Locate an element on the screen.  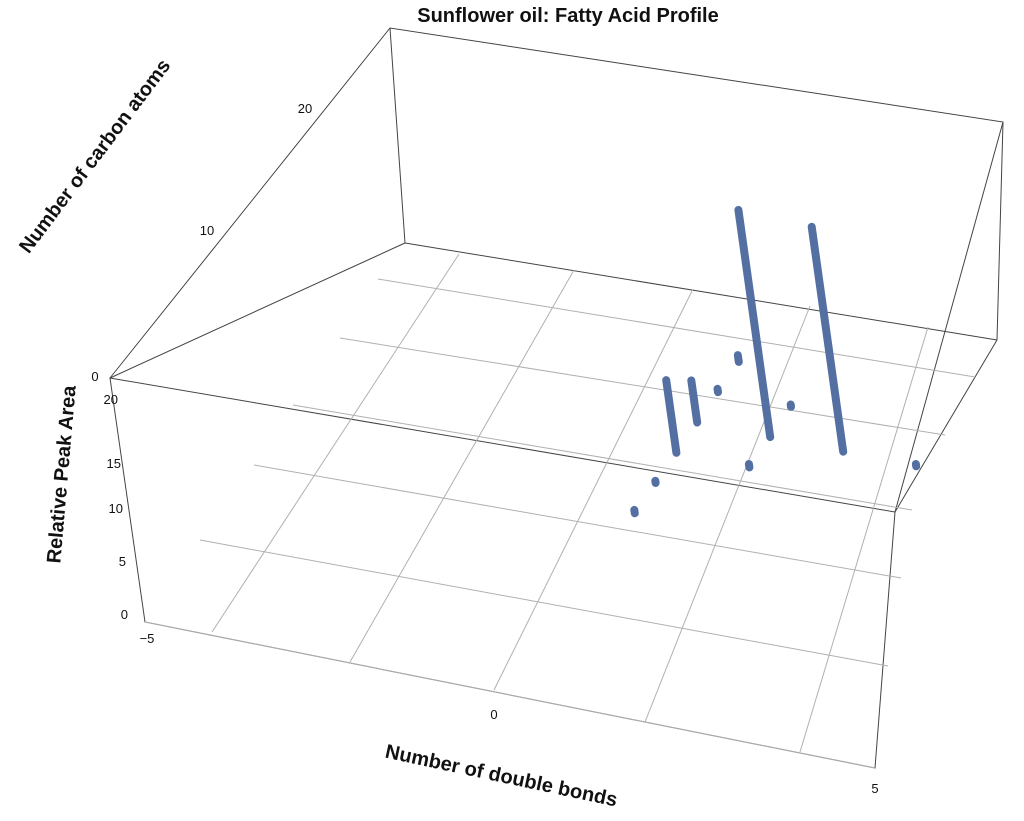
z-tick-label: 0 is located at coordinates (124, 614).